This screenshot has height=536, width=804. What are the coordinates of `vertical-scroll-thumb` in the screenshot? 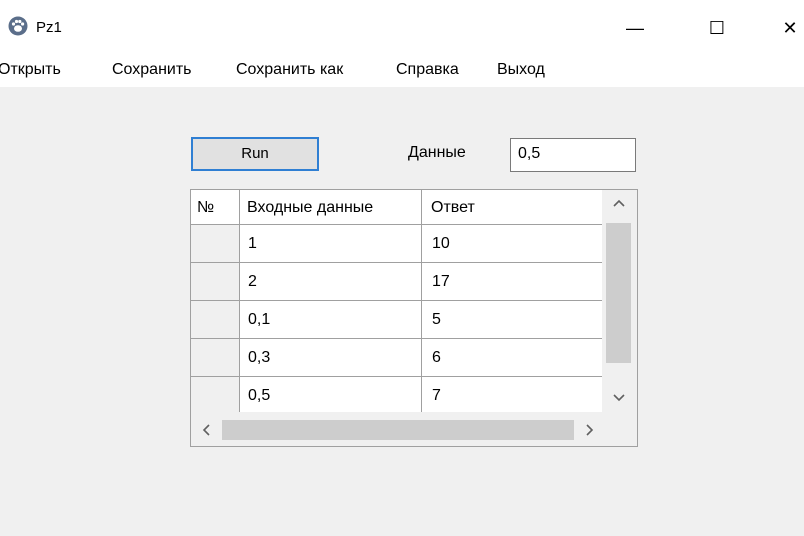 It's located at (618, 293).